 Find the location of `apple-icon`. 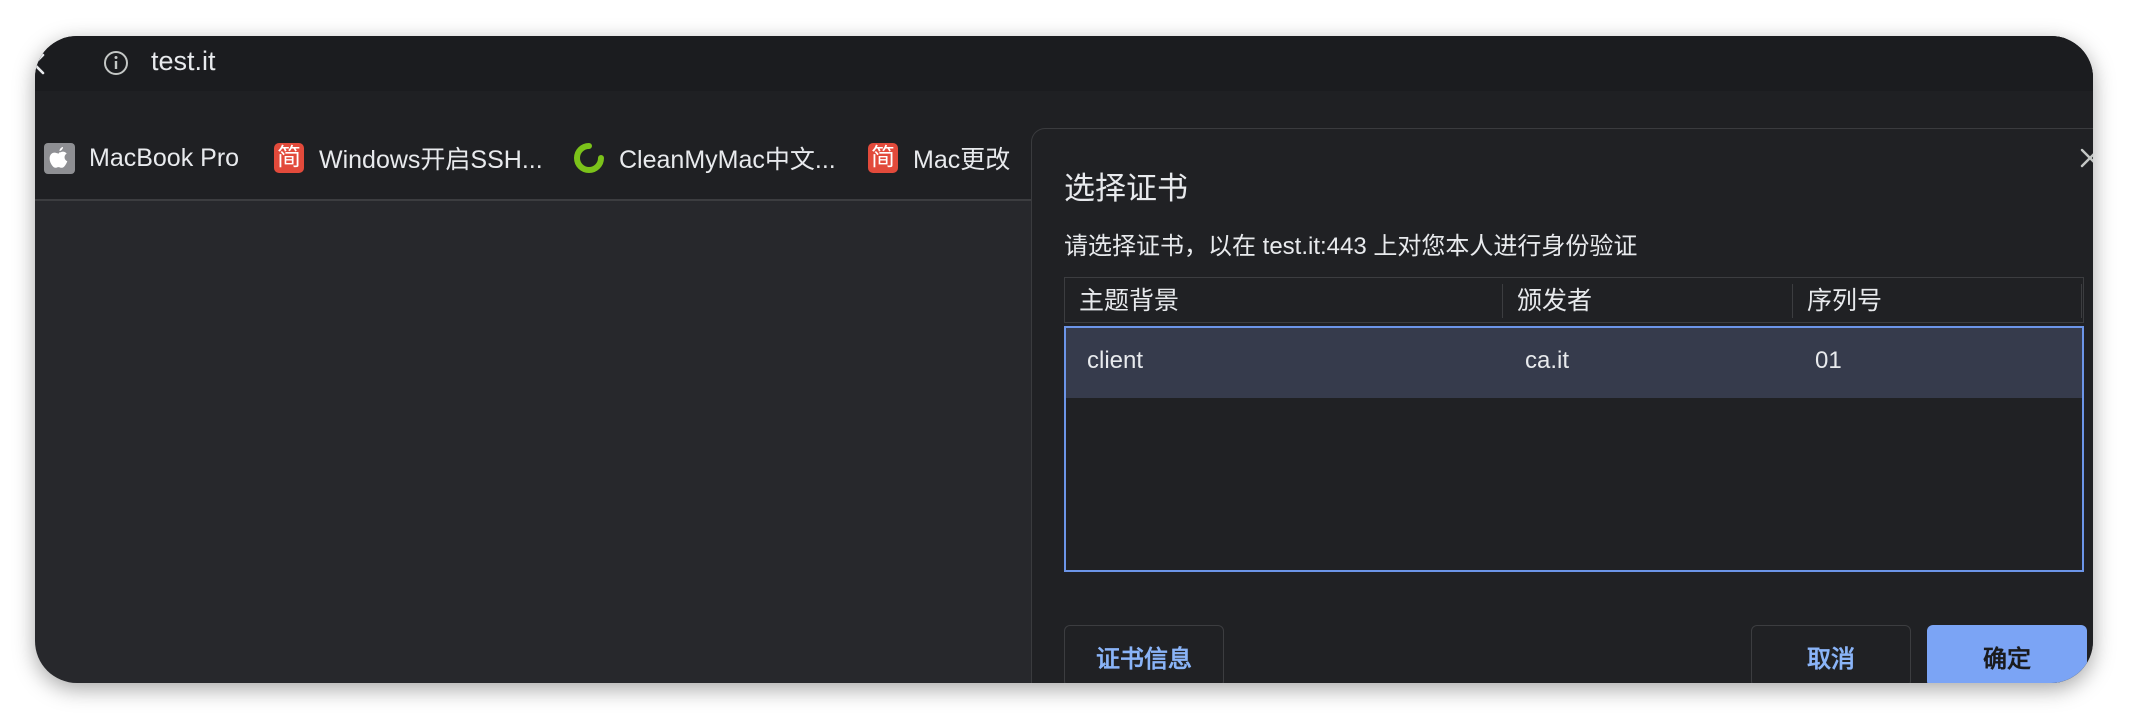

apple-icon is located at coordinates (59, 158).